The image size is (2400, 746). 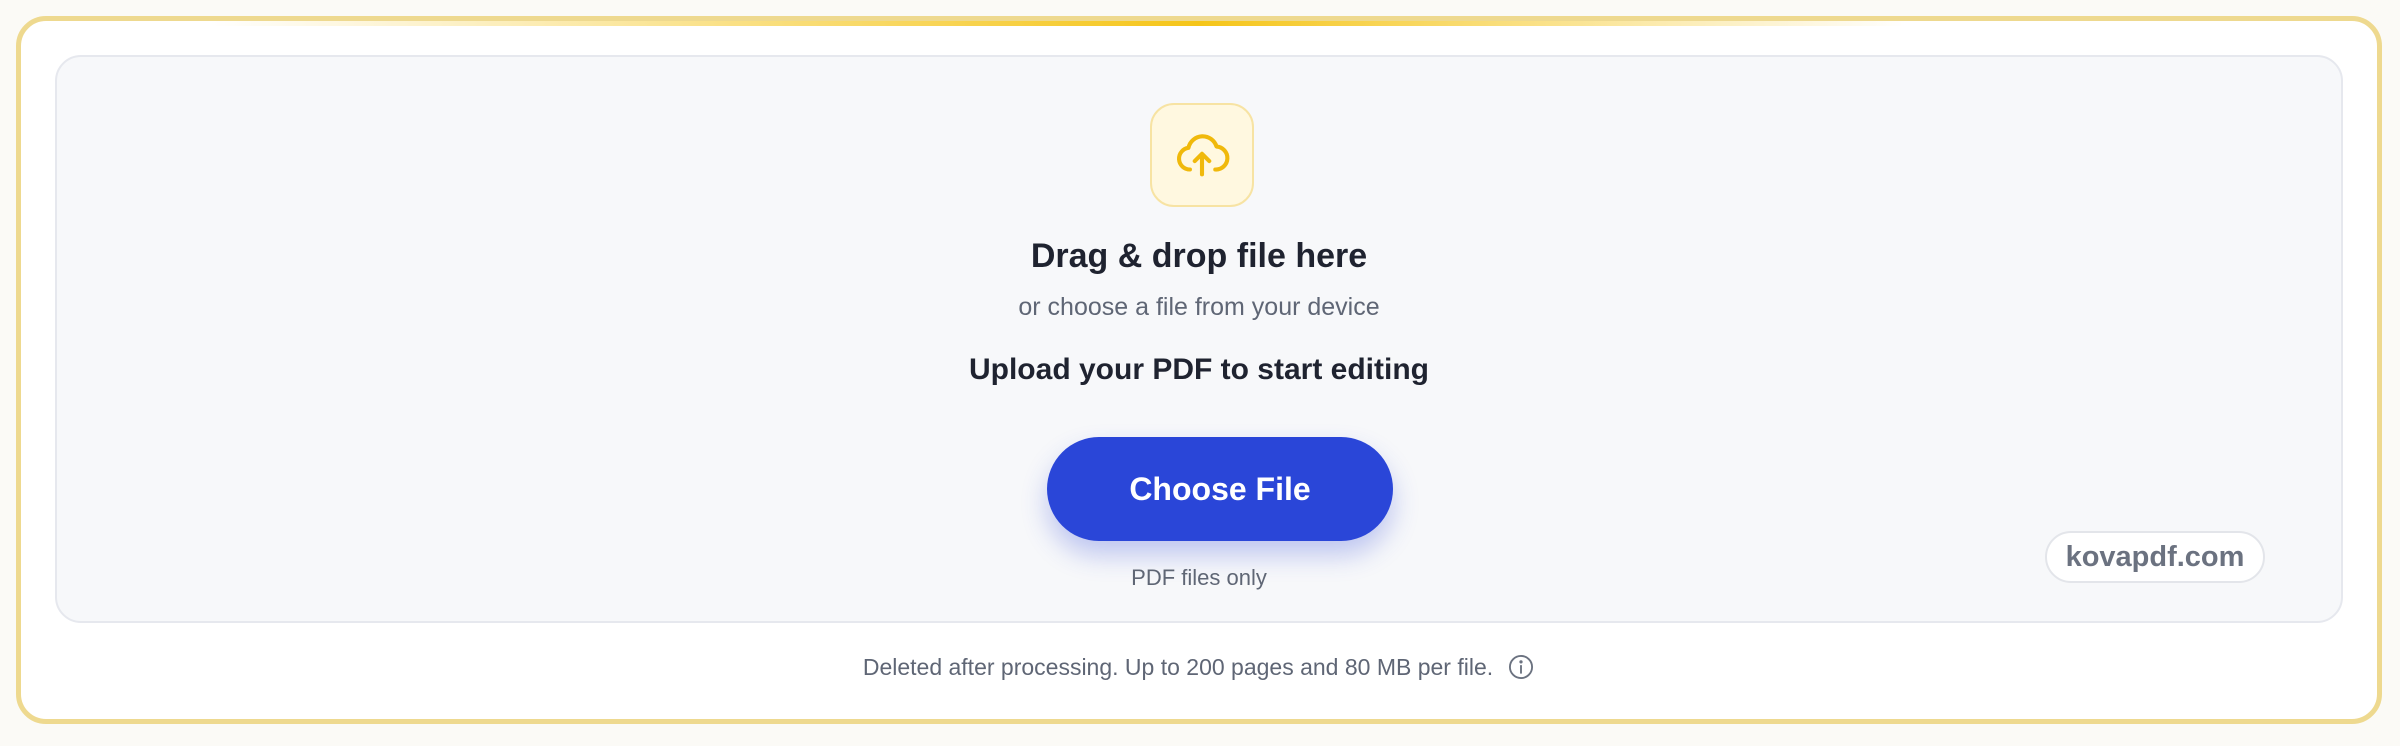 What do you see at coordinates (1199, 256) in the screenshot?
I see `drop-heading: Drag & drop file here` at bounding box center [1199, 256].